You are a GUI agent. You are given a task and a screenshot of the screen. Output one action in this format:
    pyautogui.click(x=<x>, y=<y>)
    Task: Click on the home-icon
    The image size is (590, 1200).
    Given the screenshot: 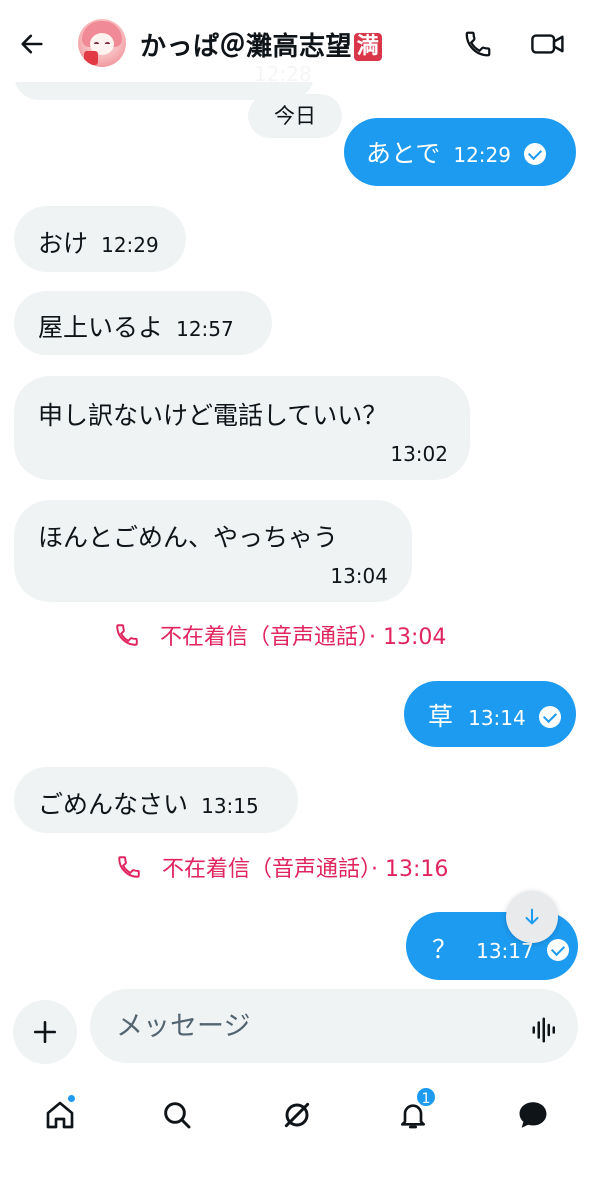 What is the action you would take?
    pyautogui.click(x=60, y=1115)
    